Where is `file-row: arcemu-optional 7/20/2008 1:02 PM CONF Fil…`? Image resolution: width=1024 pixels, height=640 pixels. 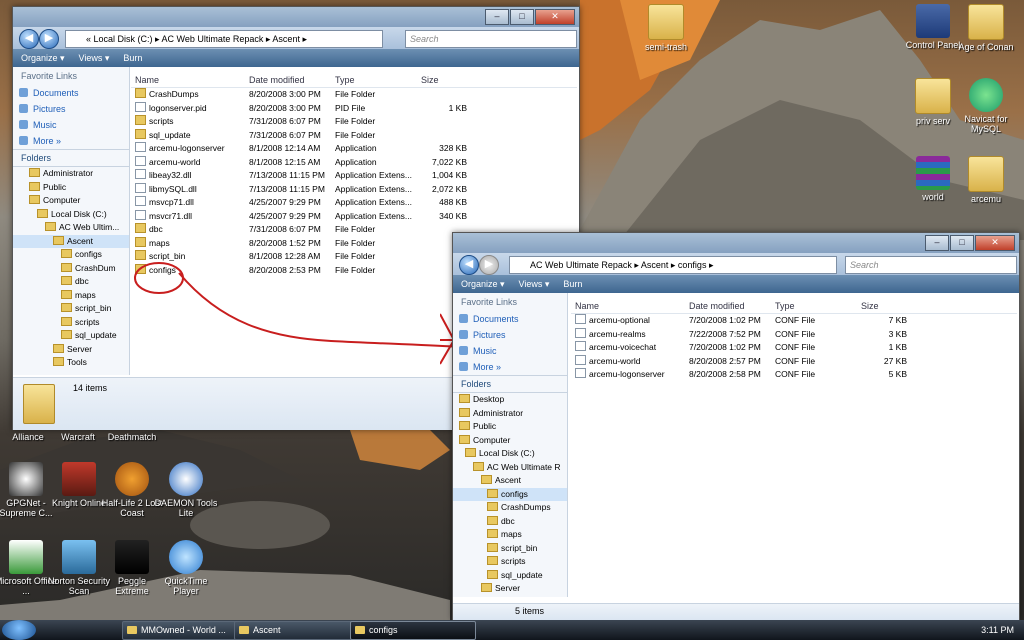 file-row: arcemu-optional 7/20/2008 1:02 PM CONF Fil… is located at coordinates (794, 321).